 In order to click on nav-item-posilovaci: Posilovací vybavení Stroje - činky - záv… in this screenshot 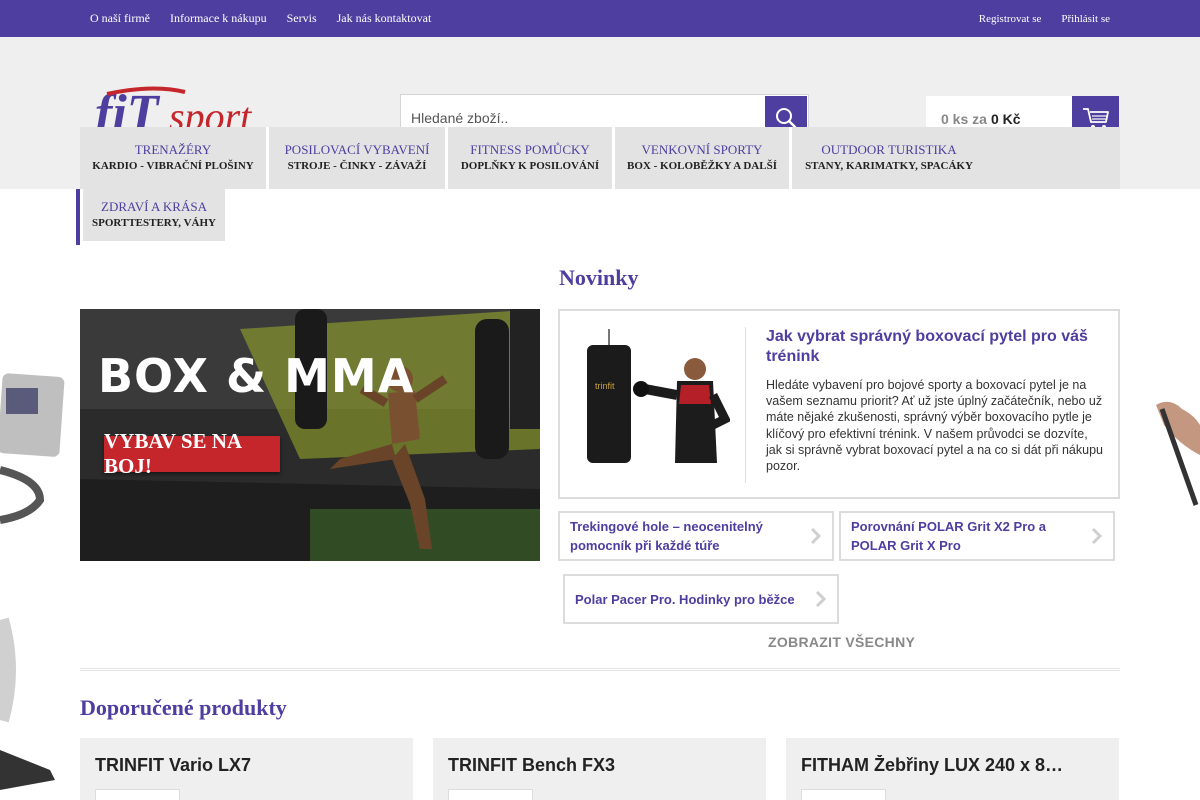, I will do `click(357, 158)`.